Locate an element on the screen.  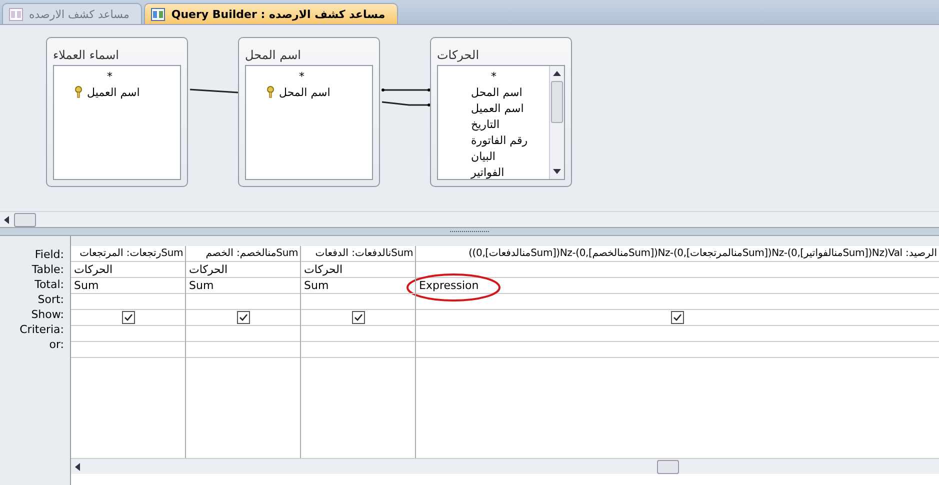
row-label: Field: is located at coordinates (49, 254).